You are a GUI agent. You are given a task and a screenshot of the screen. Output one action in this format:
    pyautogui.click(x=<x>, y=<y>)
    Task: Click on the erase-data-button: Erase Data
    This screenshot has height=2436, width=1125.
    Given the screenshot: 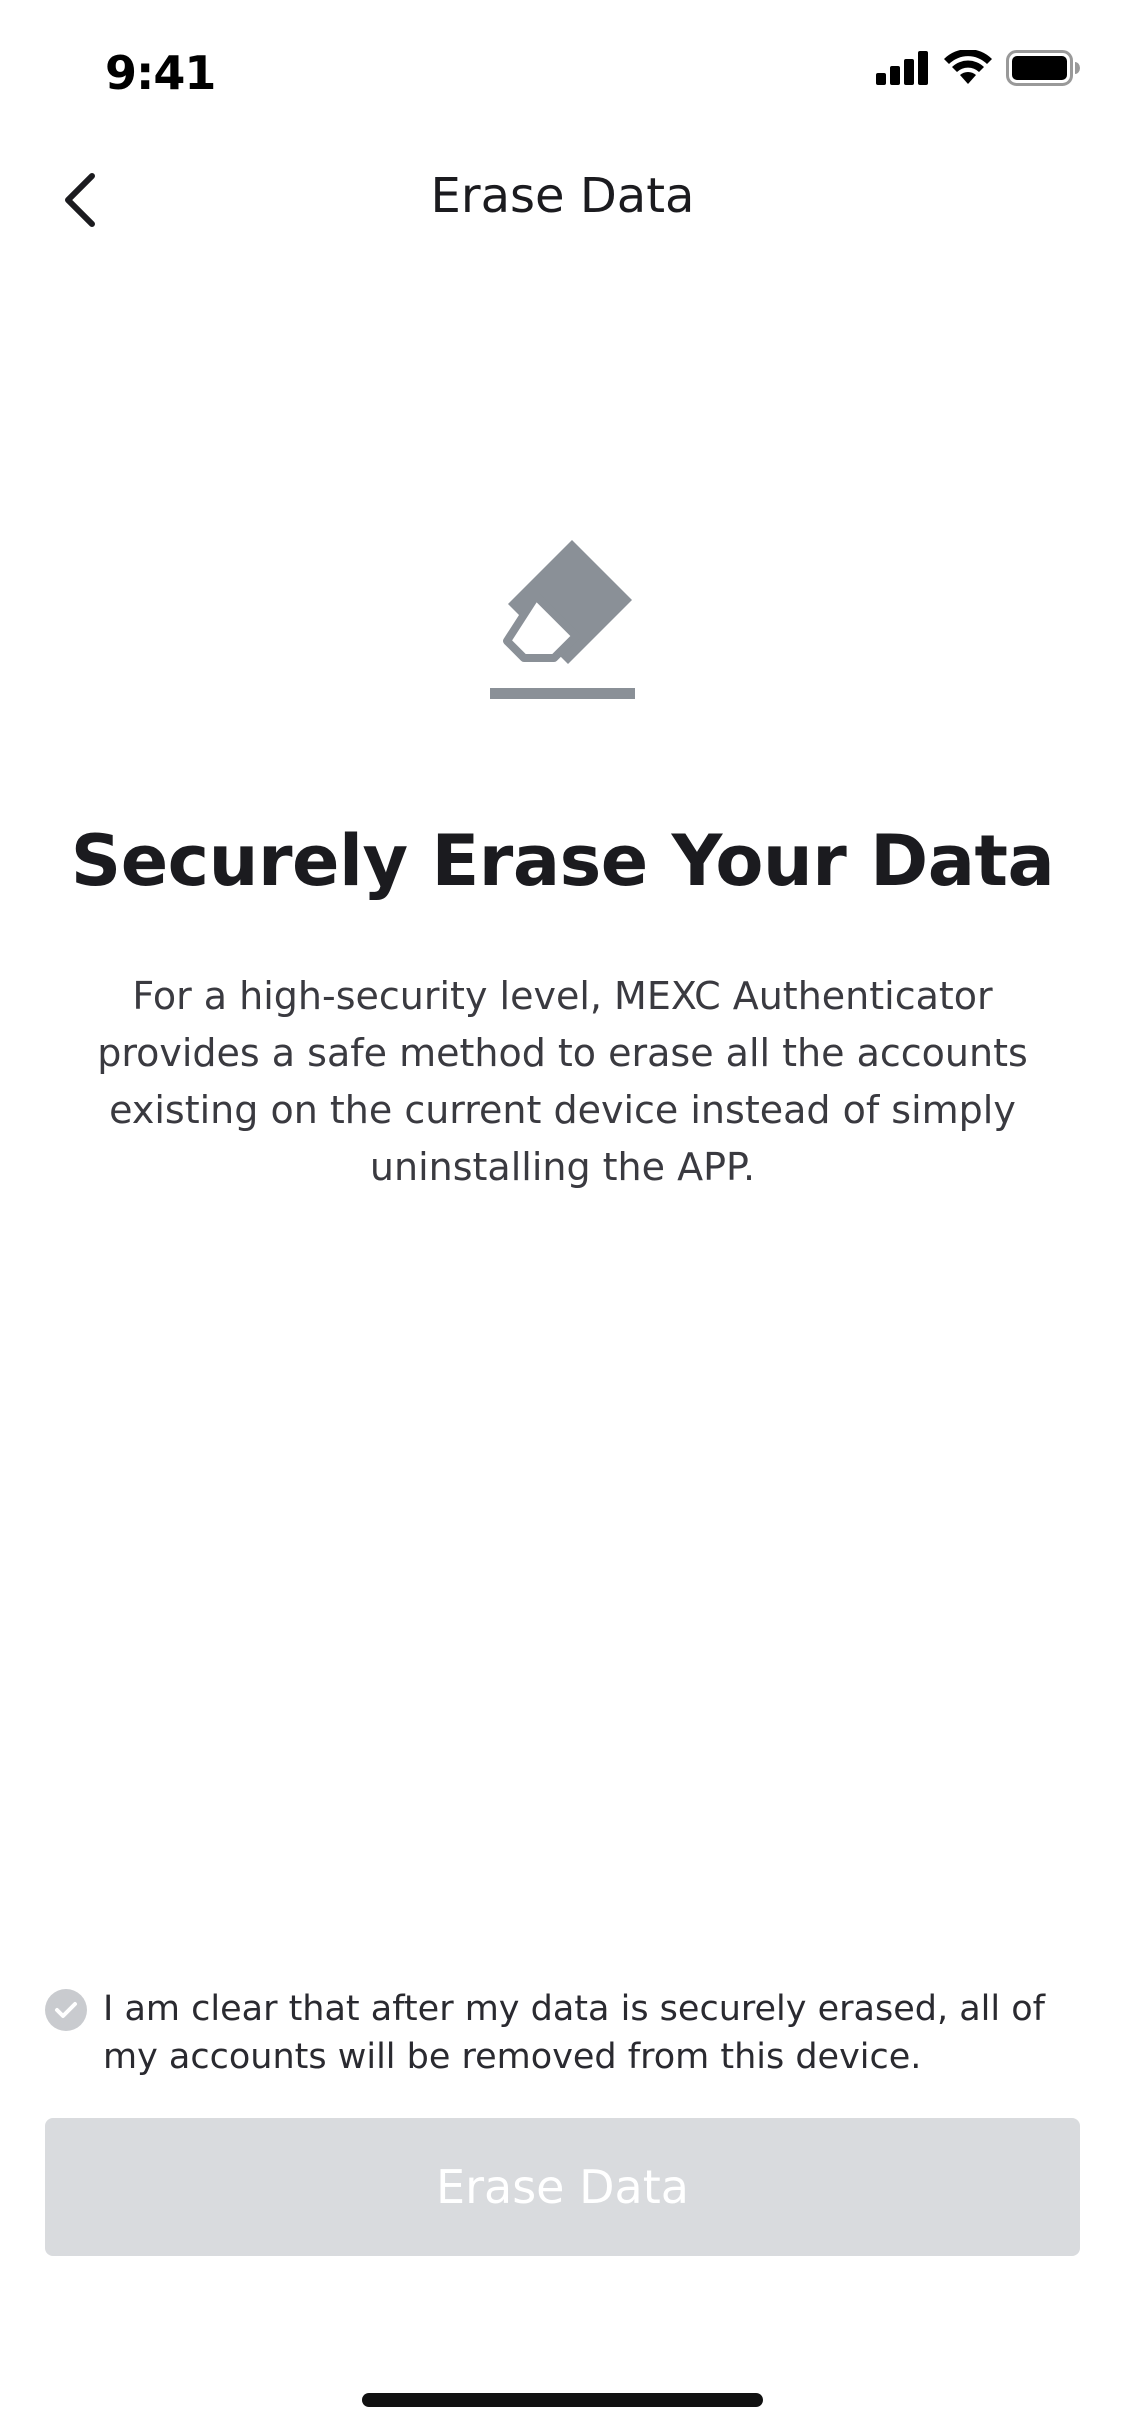 What is the action you would take?
    pyautogui.click(x=562, y=2187)
    